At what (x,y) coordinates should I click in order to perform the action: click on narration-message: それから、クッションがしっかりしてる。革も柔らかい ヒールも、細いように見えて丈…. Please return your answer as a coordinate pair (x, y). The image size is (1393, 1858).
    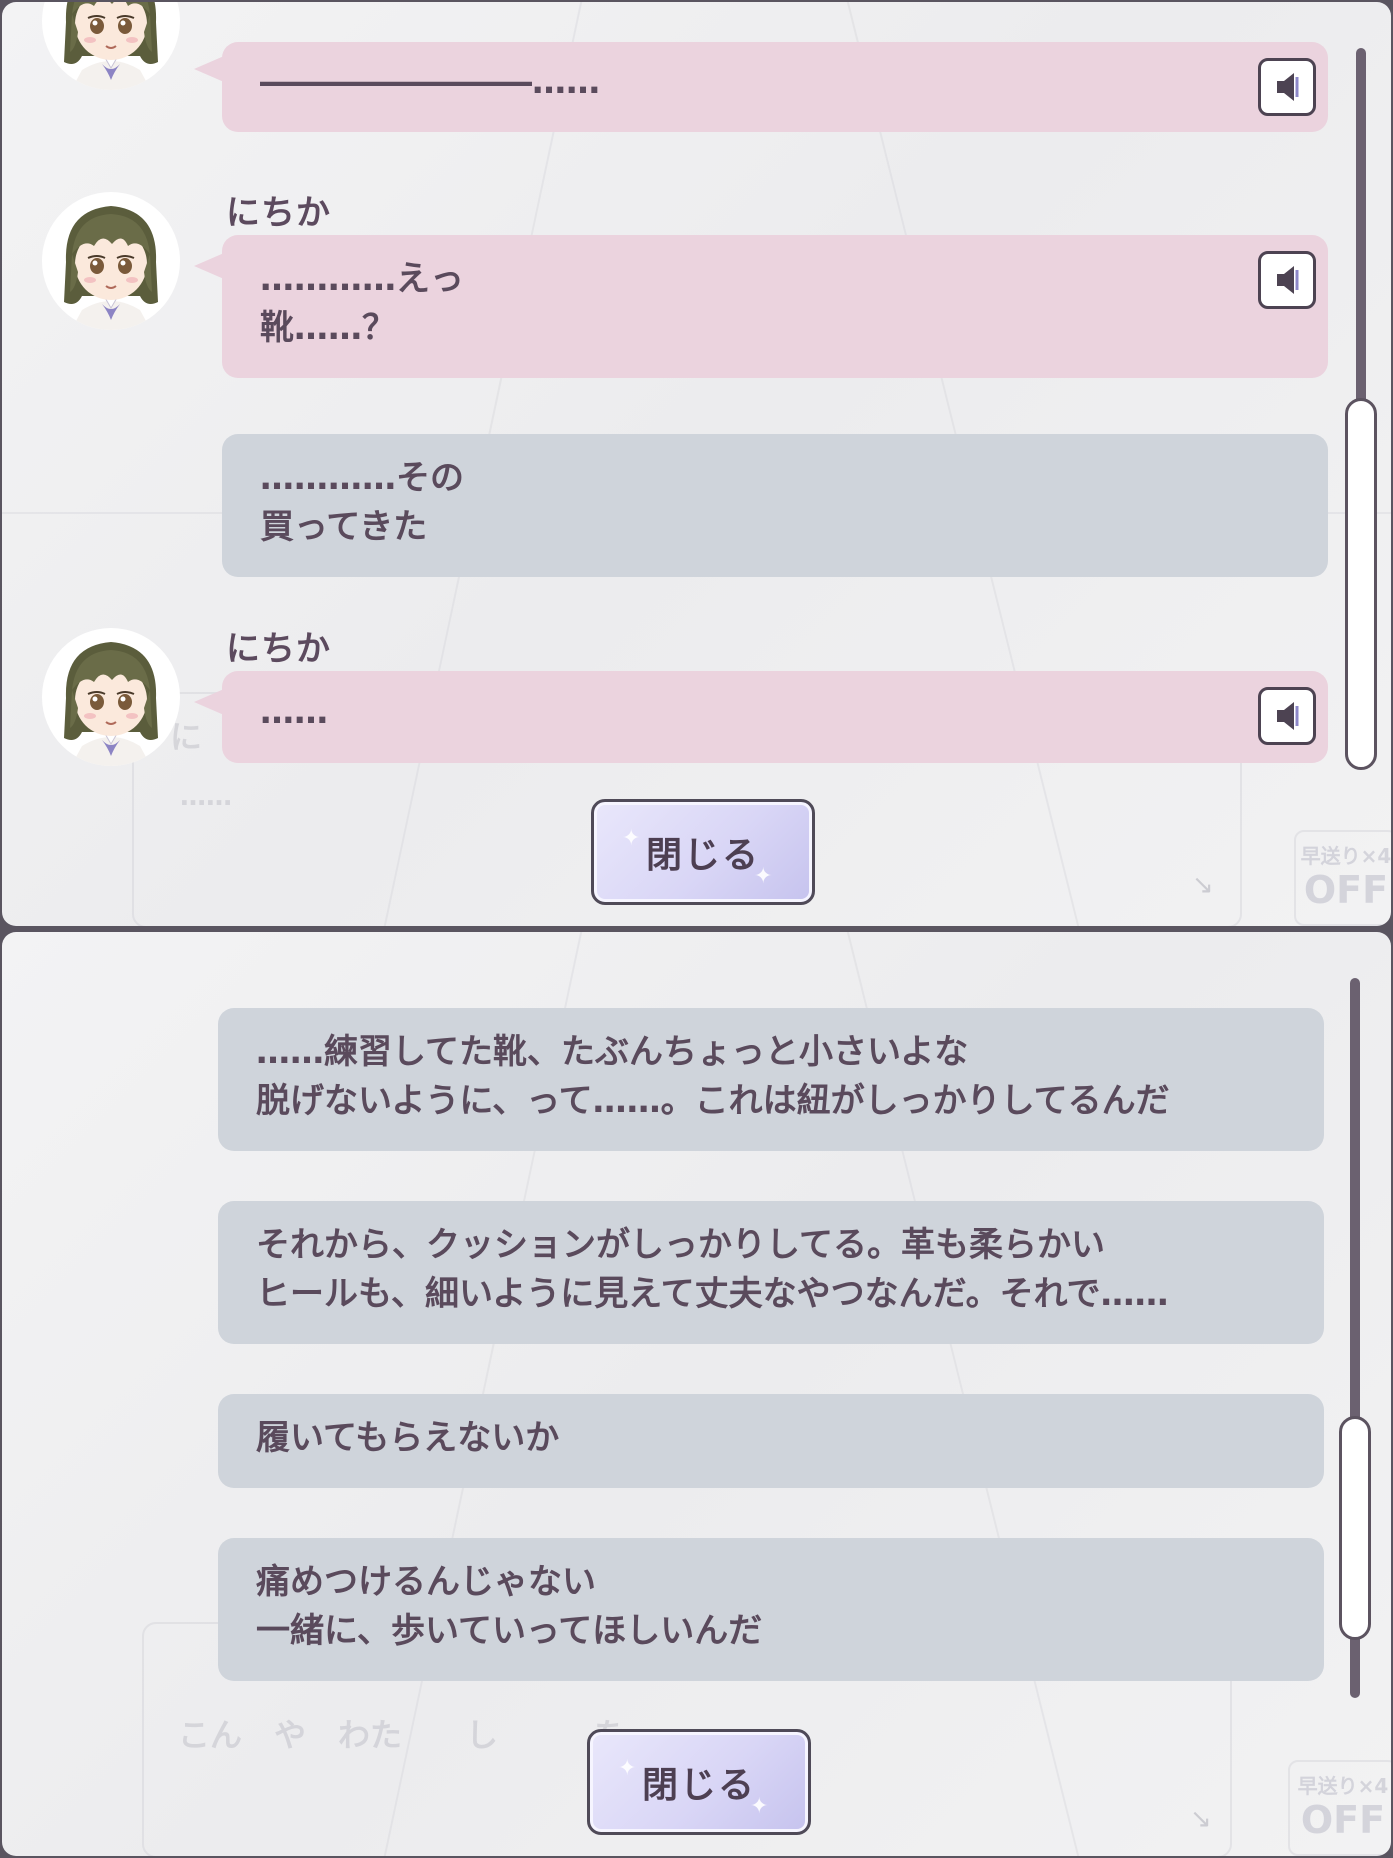
    Looking at the image, I should click on (771, 1272).